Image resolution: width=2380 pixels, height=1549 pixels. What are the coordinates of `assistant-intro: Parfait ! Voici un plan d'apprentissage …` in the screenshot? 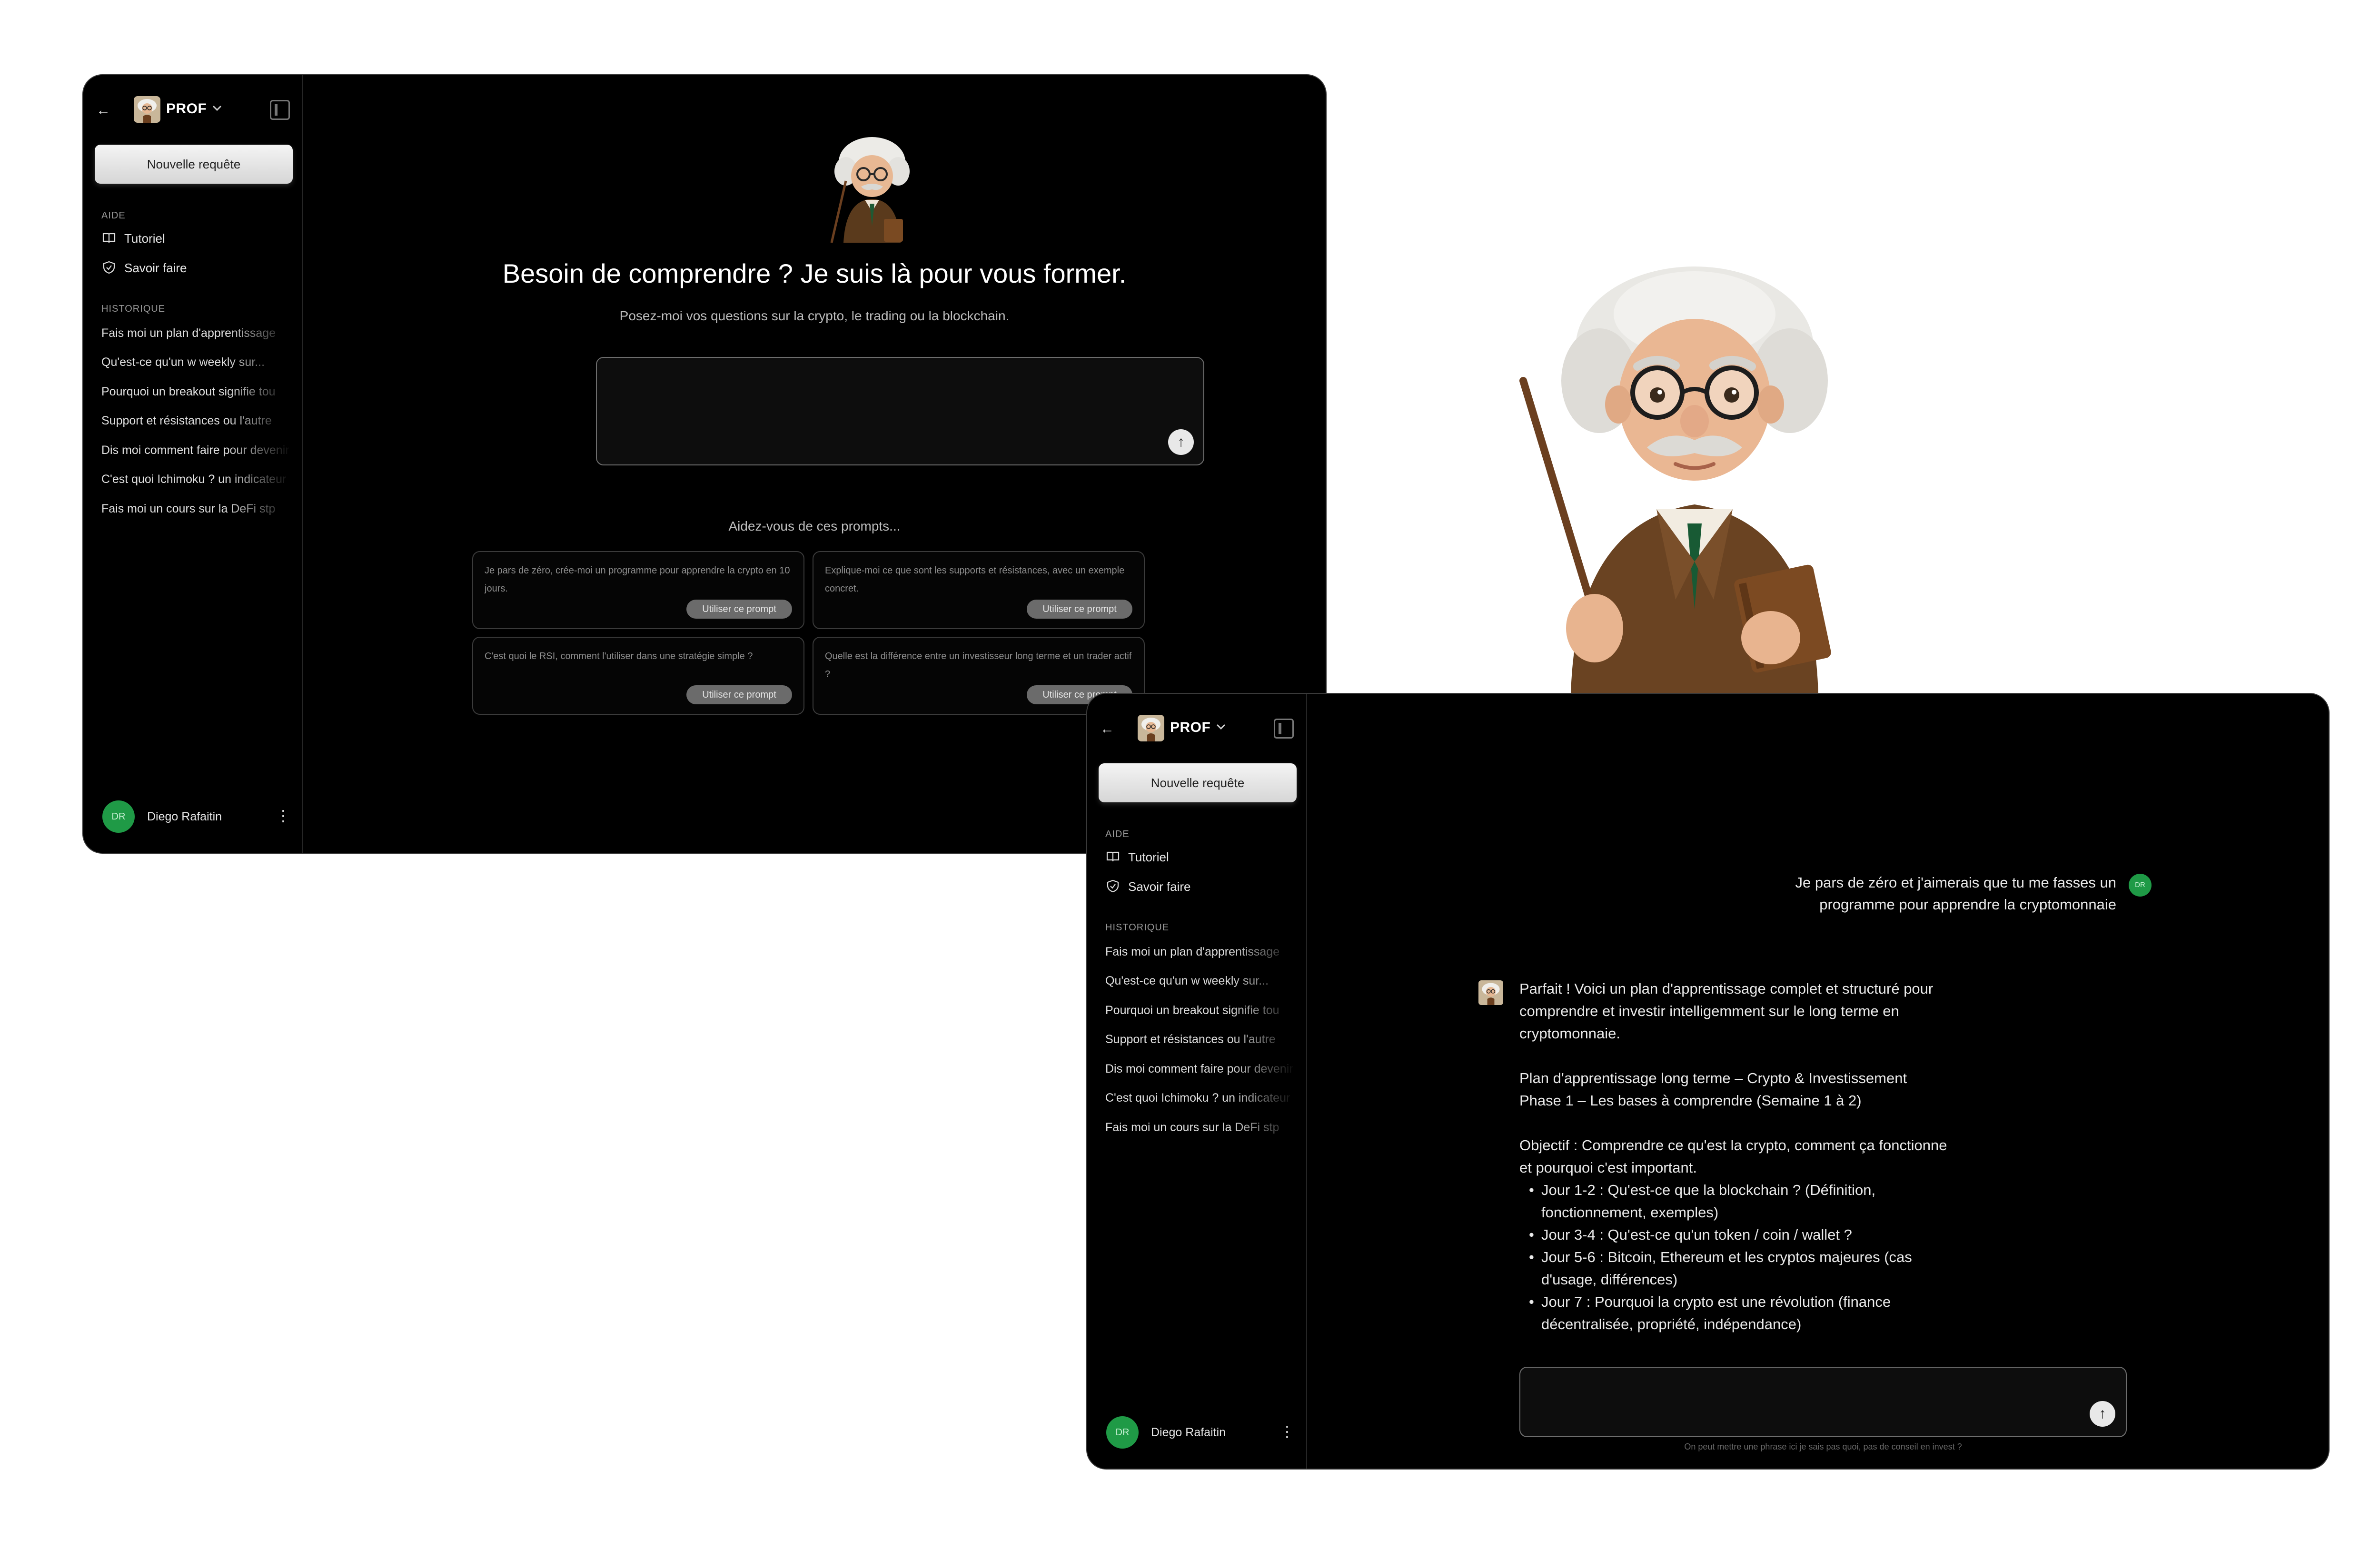 It's located at (1726, 1011).